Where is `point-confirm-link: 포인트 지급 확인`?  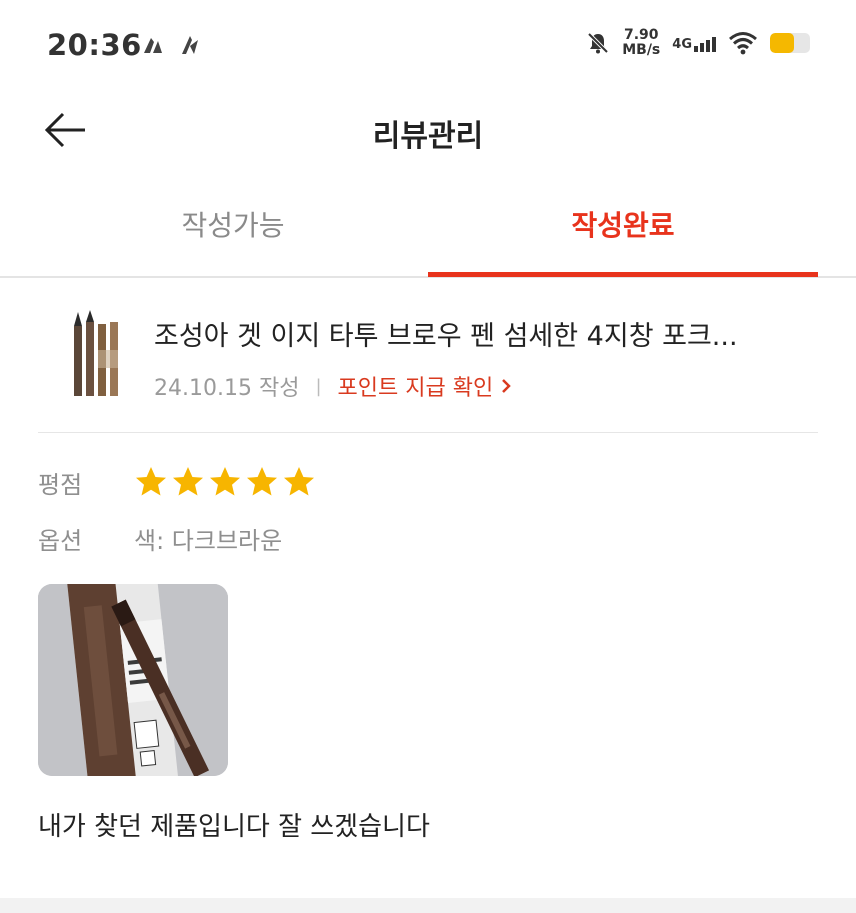
point-confirm-link: 포인트 지급 확인 is located at coordinates (425, 386).